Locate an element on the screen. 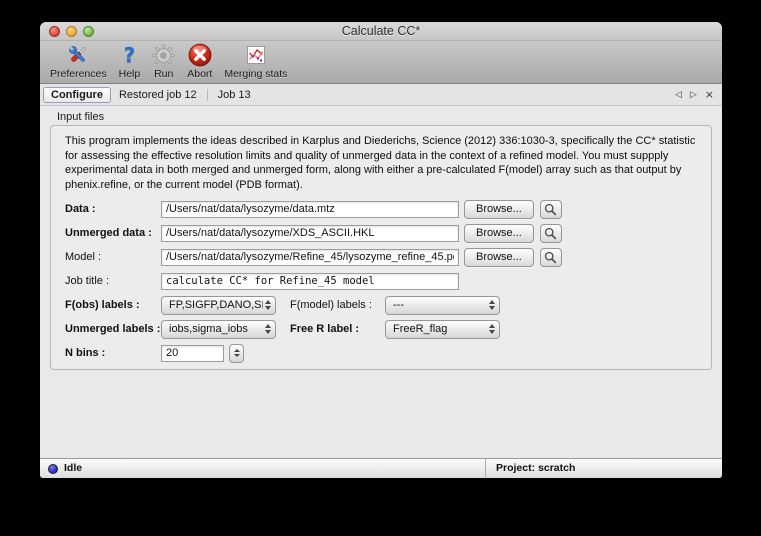 The width and height of the screenshot is (761, 536). status-text: Idle is located at coordinates (73, 468).